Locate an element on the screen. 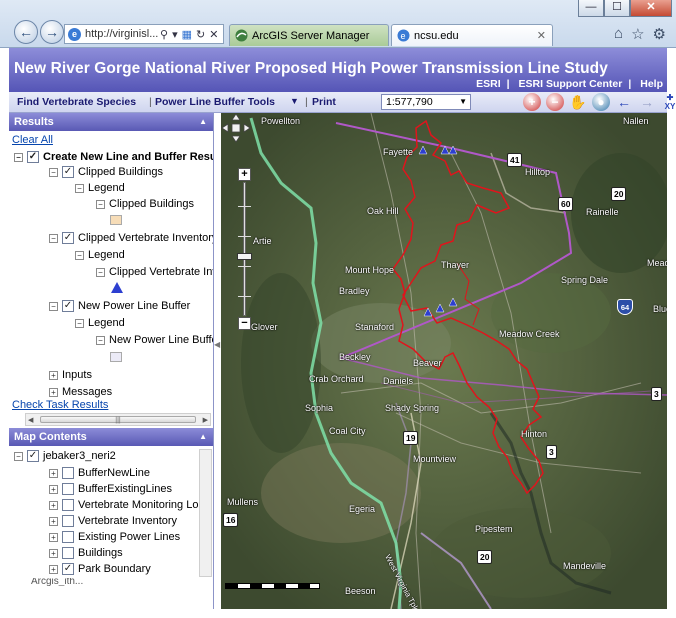 The width and height of the screenshot is (676, 618). pan-hand-icon: ✋ is located at coordinates (578, 102).